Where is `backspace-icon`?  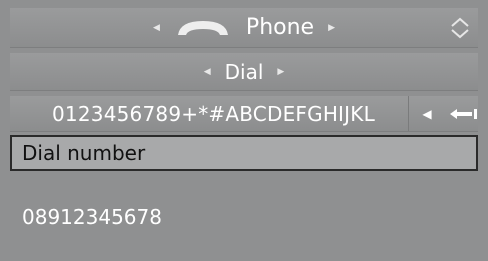 backspace-icon is located at coordinates (463, 113).